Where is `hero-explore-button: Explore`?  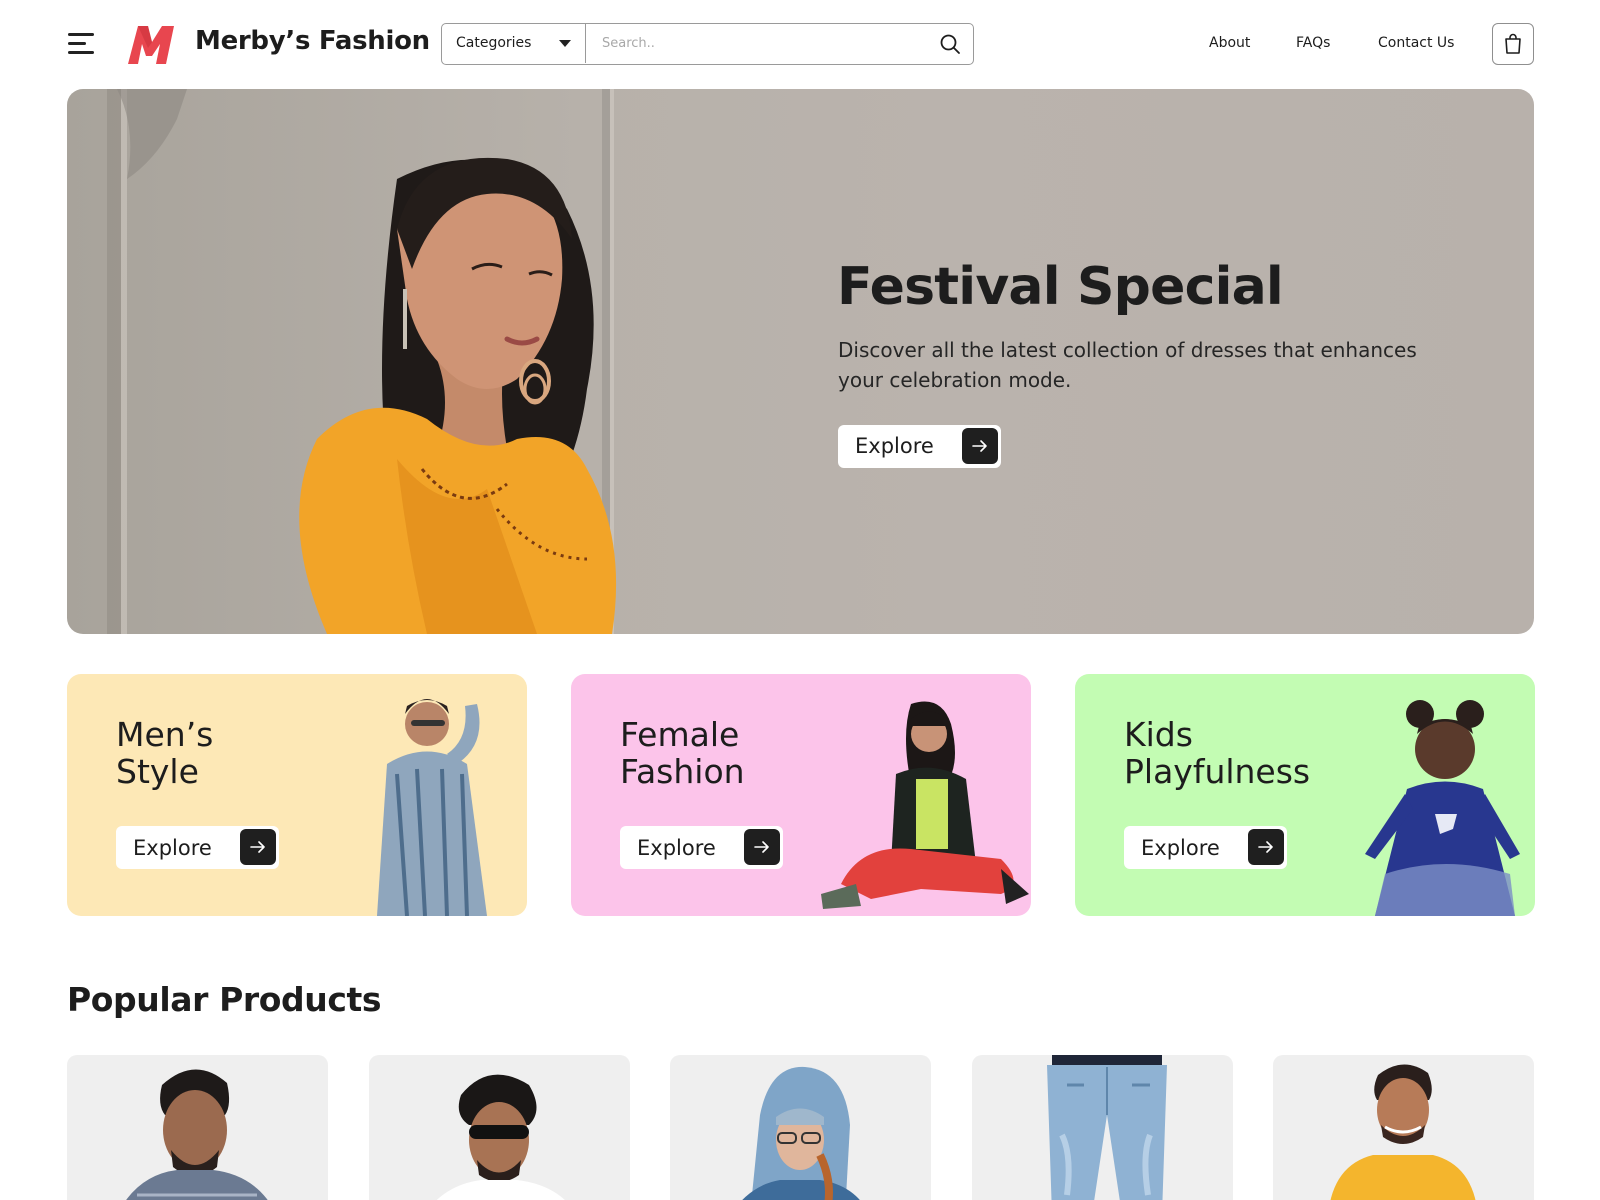 hero-explore-button: Explore is located at coordinates (919, 446).